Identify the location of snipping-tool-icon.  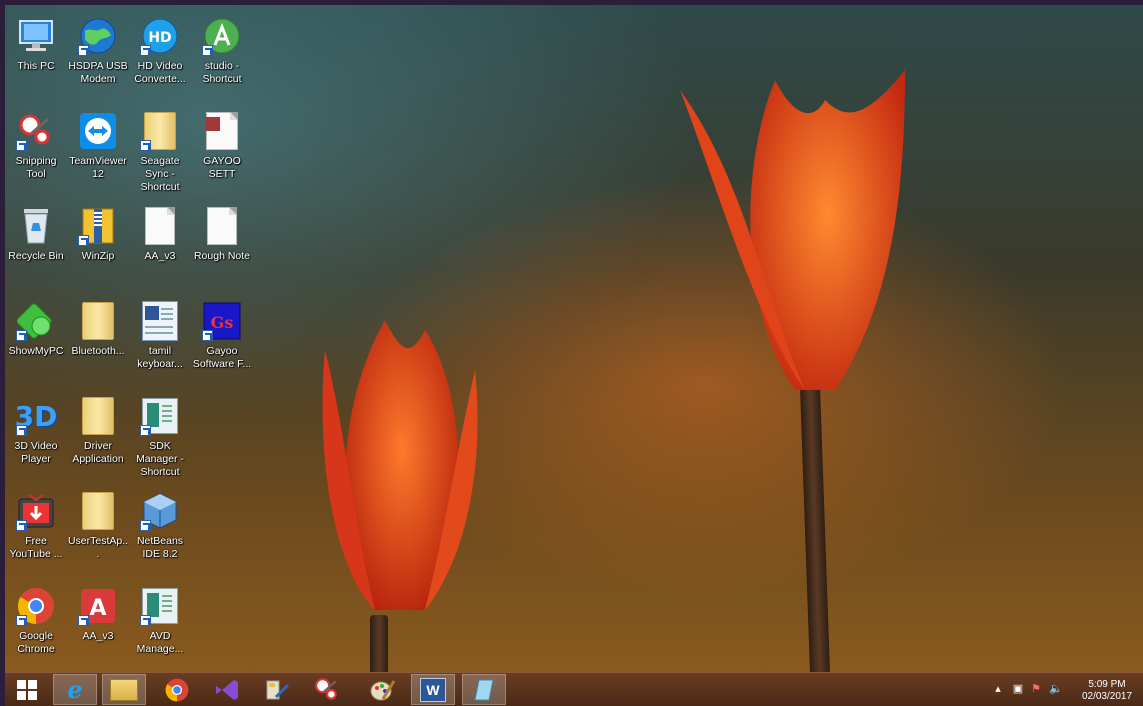
(327, 689).